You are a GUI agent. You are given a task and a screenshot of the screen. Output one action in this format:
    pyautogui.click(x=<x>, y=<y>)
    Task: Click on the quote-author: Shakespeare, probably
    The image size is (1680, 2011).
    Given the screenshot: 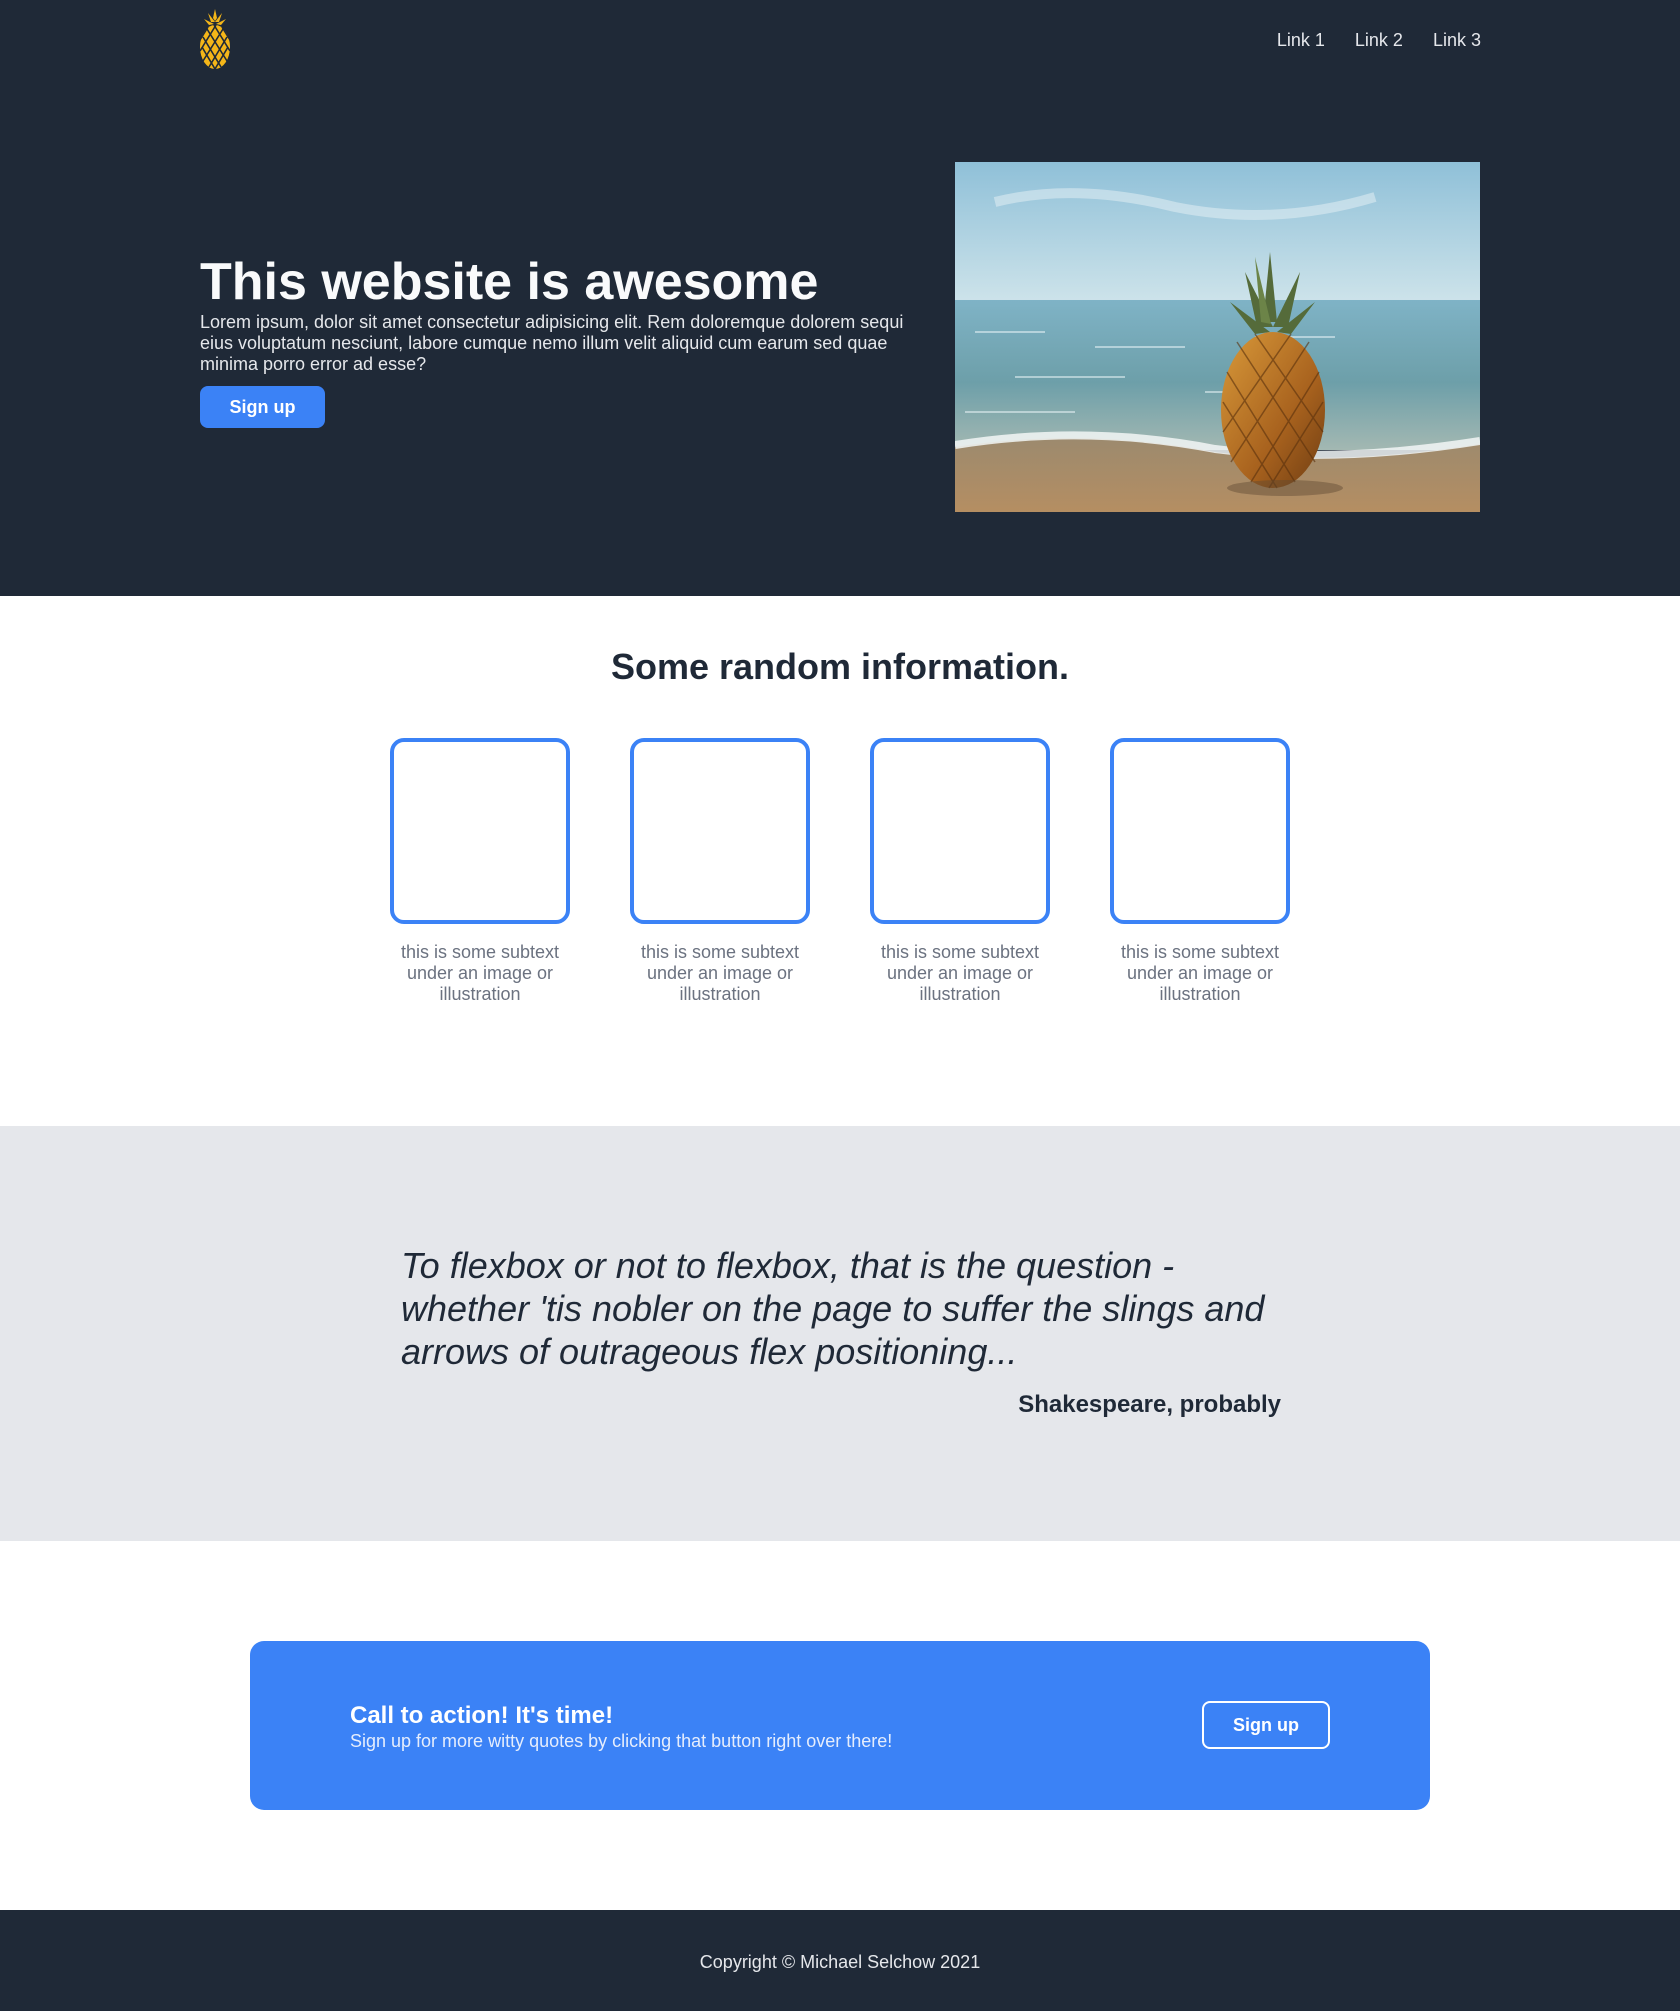 What is the action you would take?
    pyautogui.click(x=1149, y=1404)
    